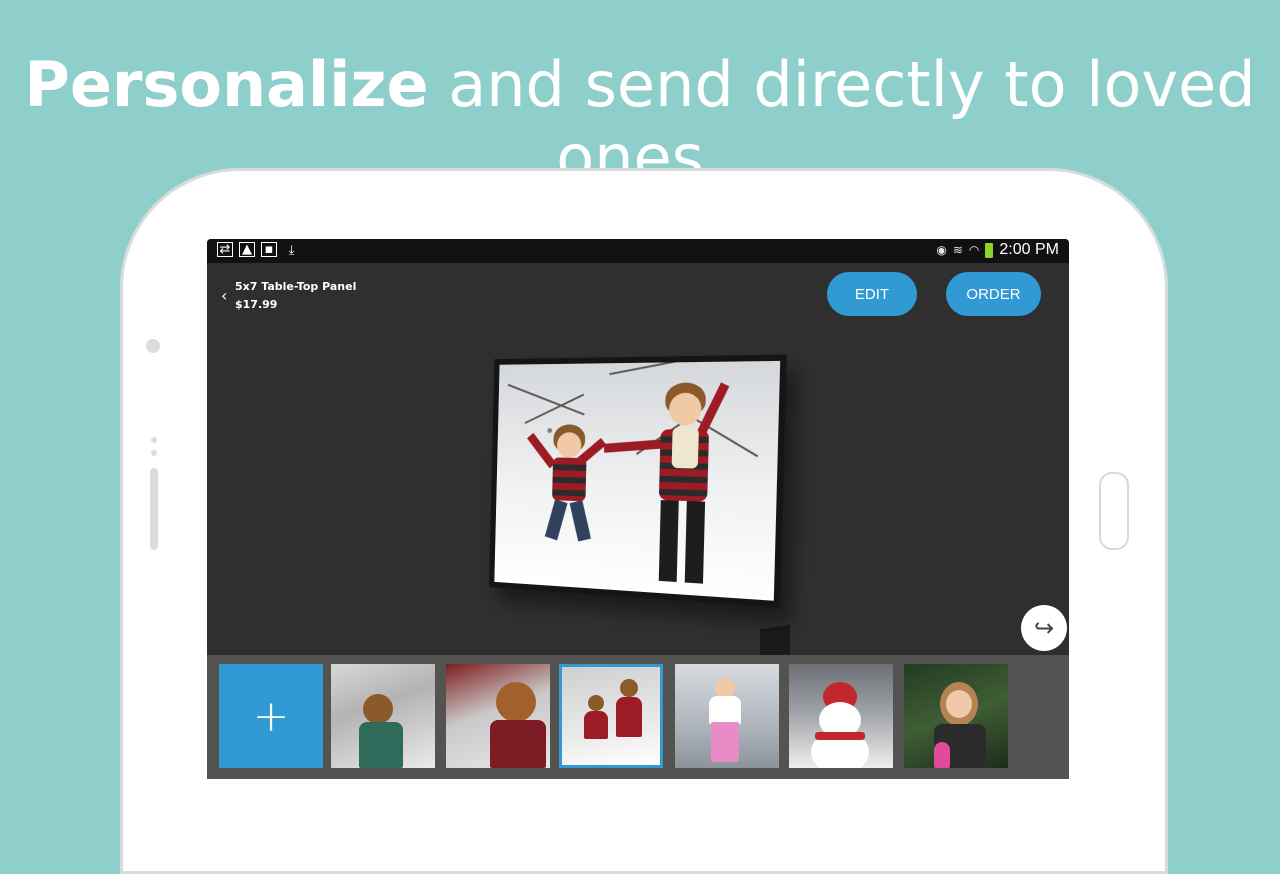  I want to click on home-button, so click(1114, 511).